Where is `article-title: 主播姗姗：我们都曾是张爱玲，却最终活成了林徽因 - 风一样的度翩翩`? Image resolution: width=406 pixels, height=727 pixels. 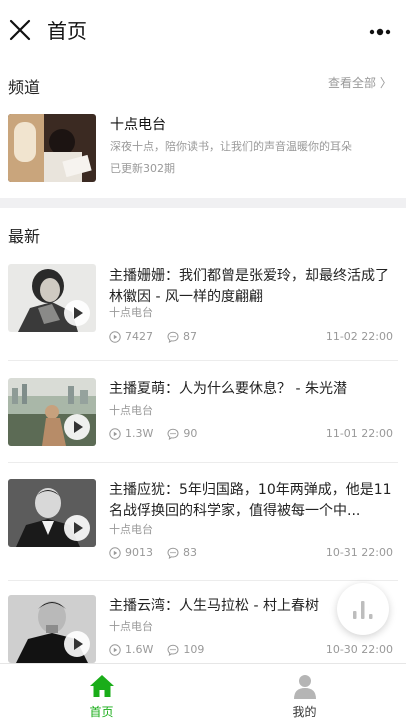
article-title: 主播姗姗：我们都曾是张爱玲，却最终活成了林徽因 - 风一样的度翩翩 is located at coordinates (251, 287).